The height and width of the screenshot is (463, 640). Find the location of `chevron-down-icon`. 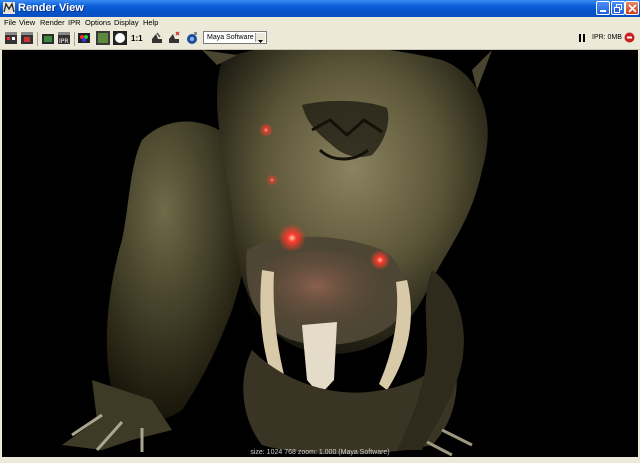

chevron-down-icon is located at coordinates (260, 41).